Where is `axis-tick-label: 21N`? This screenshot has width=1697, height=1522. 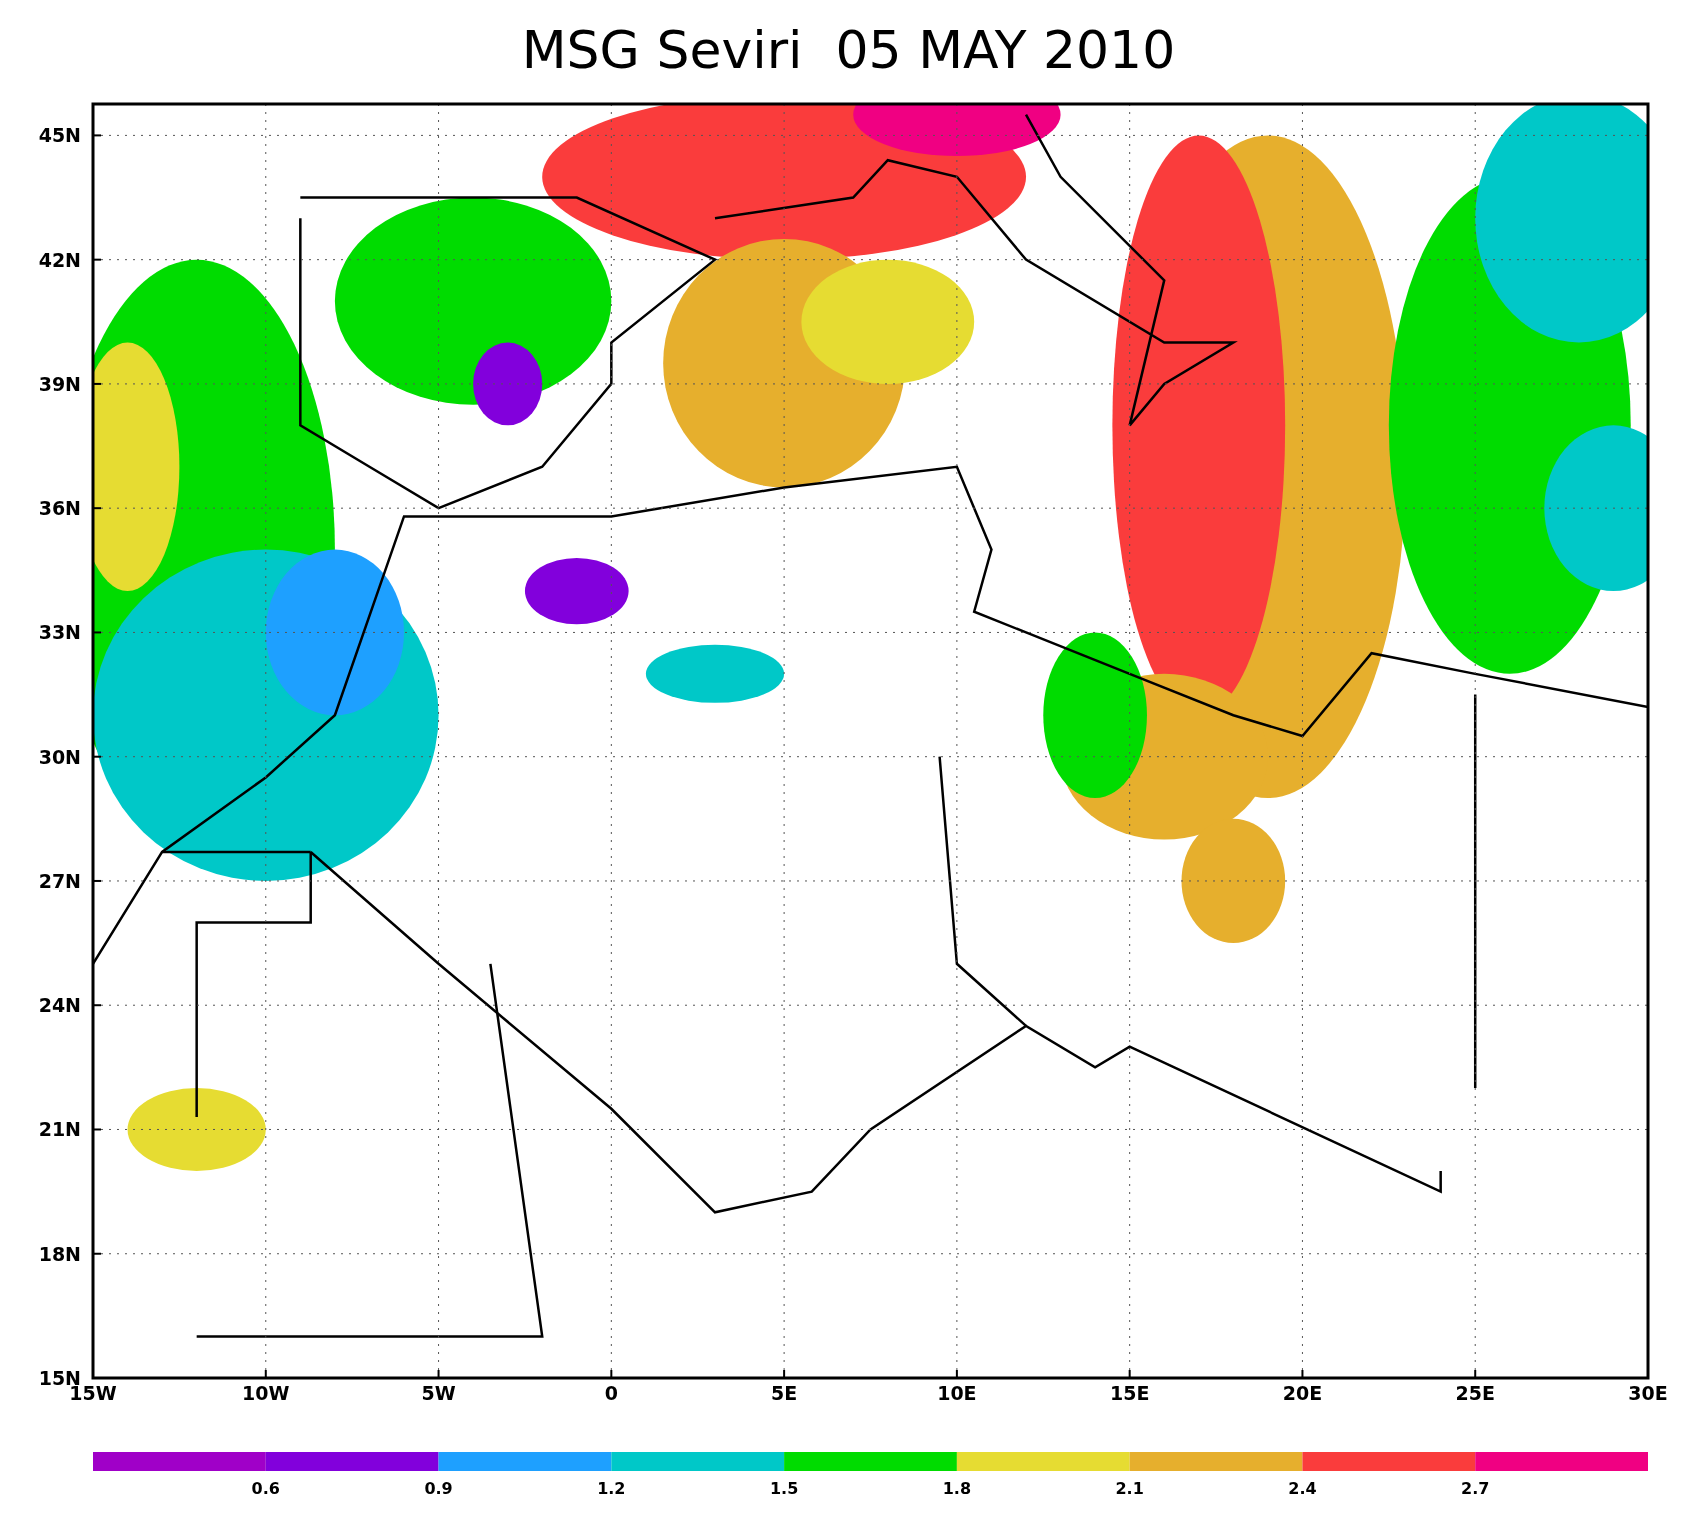
axis-tick-label: 21N is located at coordinates (59, 1129).